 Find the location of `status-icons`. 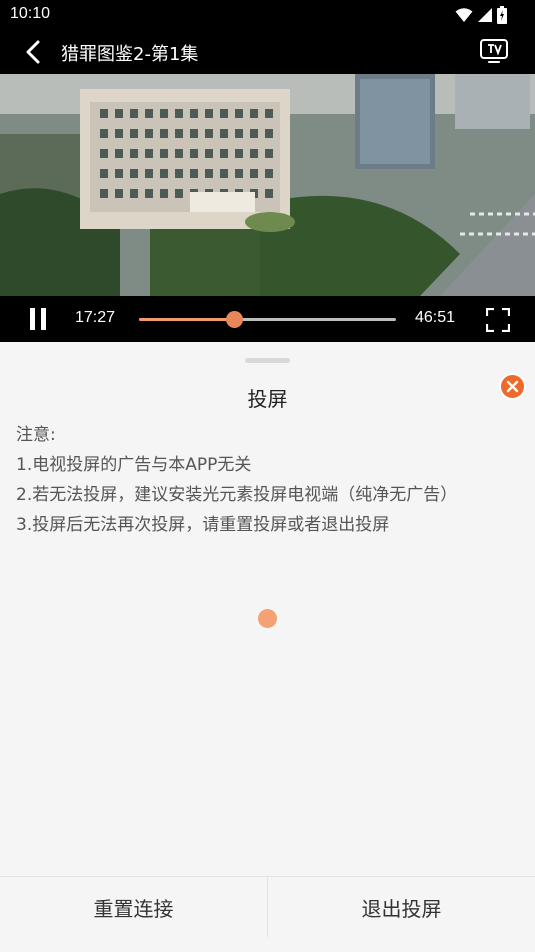

status-icons is located at coordinates (481, 15).